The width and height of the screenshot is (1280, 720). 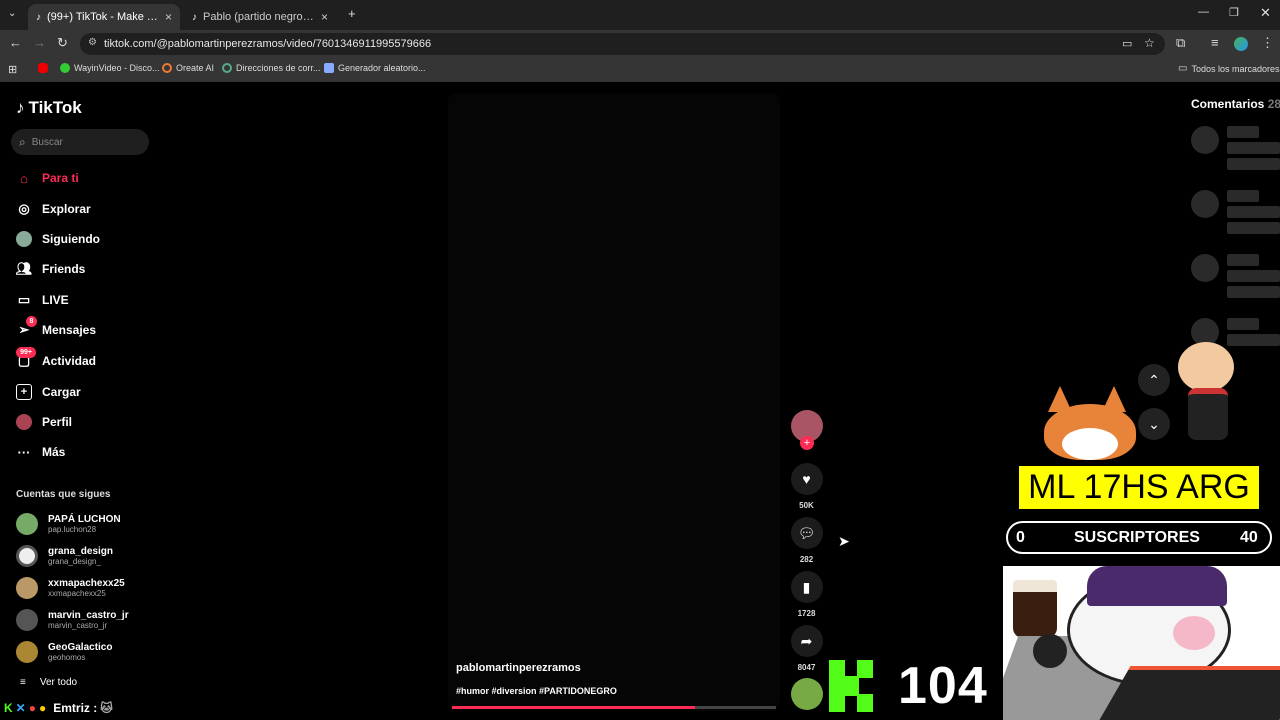 What do you see at coordinates (26, 327) in the screenshot?
I see `send-icon: ➢ 8` at bounding box center [26, 327].